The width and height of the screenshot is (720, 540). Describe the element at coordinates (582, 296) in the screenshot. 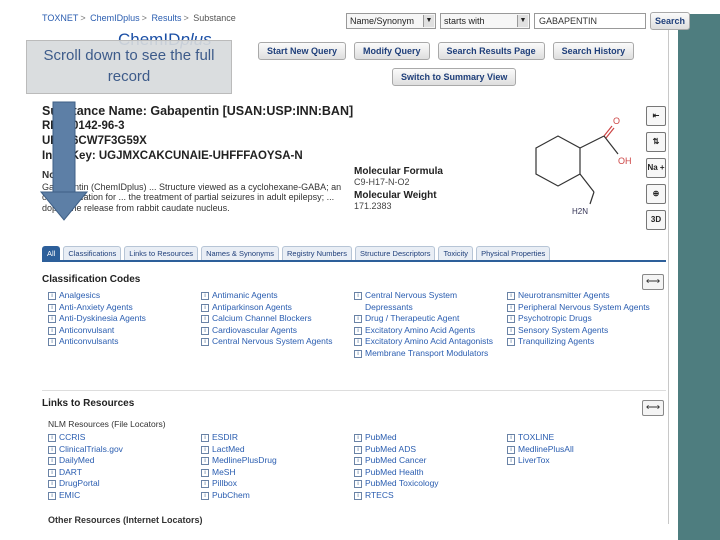

I see `list-item: i Neurotransmitter Agents` at that location.